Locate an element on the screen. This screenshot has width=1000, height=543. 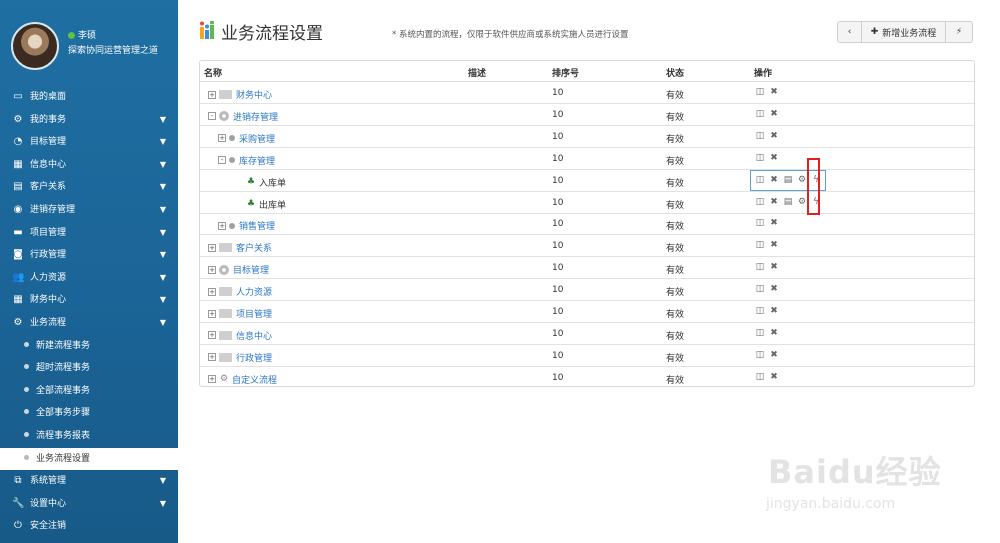
sidebar-item-finance: ▦ 财务中心 ▼ is located at coordinates (89, 300).